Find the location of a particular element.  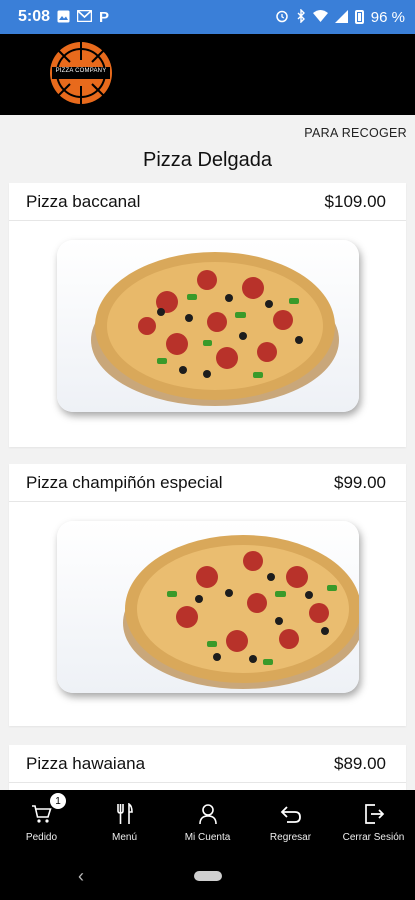

status-right: 96 % is located at coordinates (340, 17).